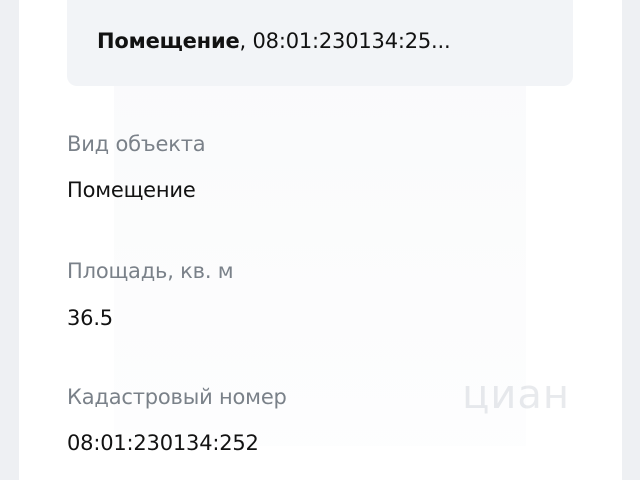 This screenshot has width=640, height=480. What do you see at coordinates (90, 318) in the screenshot?
I see `area-value: 36.5` at bounding box center [90, 318].